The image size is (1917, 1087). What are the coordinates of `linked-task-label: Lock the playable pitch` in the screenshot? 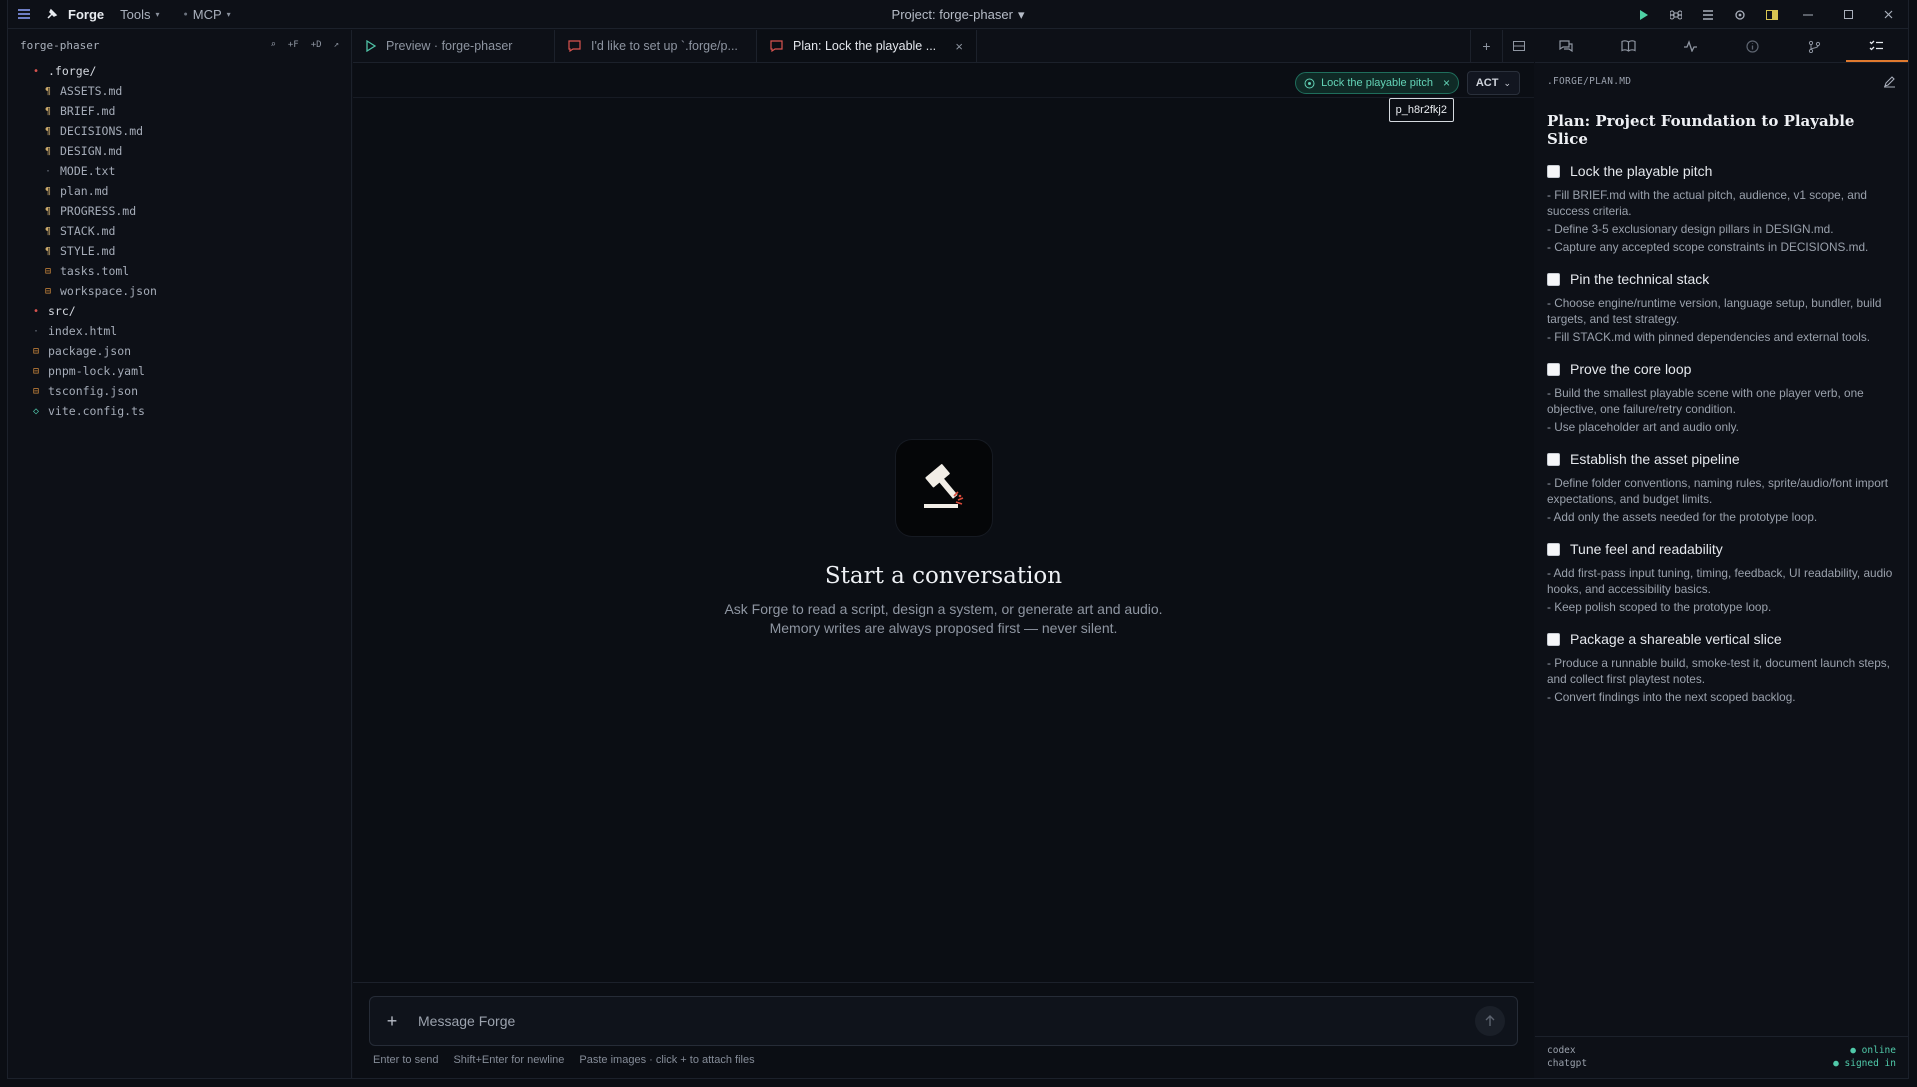 It's located at (1377, 83).